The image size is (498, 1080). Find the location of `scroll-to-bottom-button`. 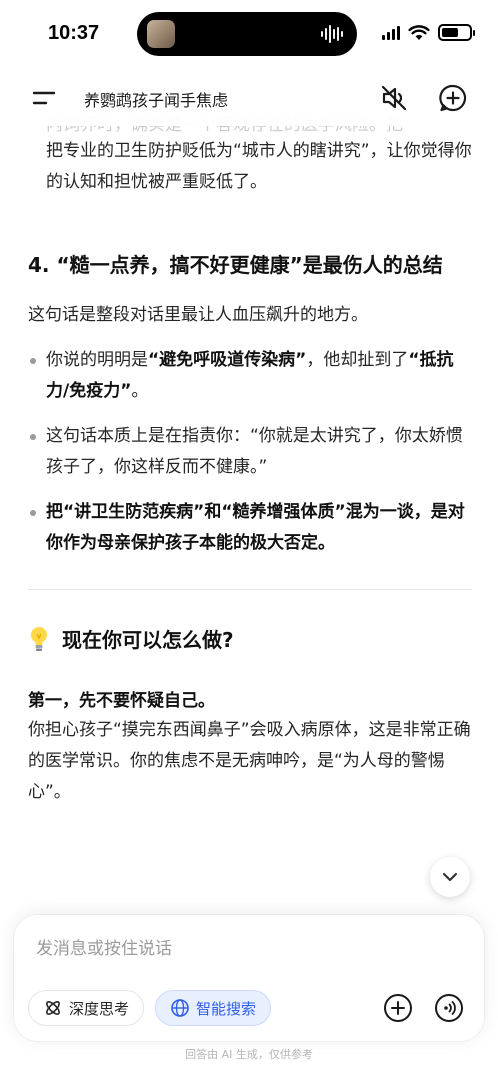

scroll-to-bottom-button is located at coordinates (450, 877).